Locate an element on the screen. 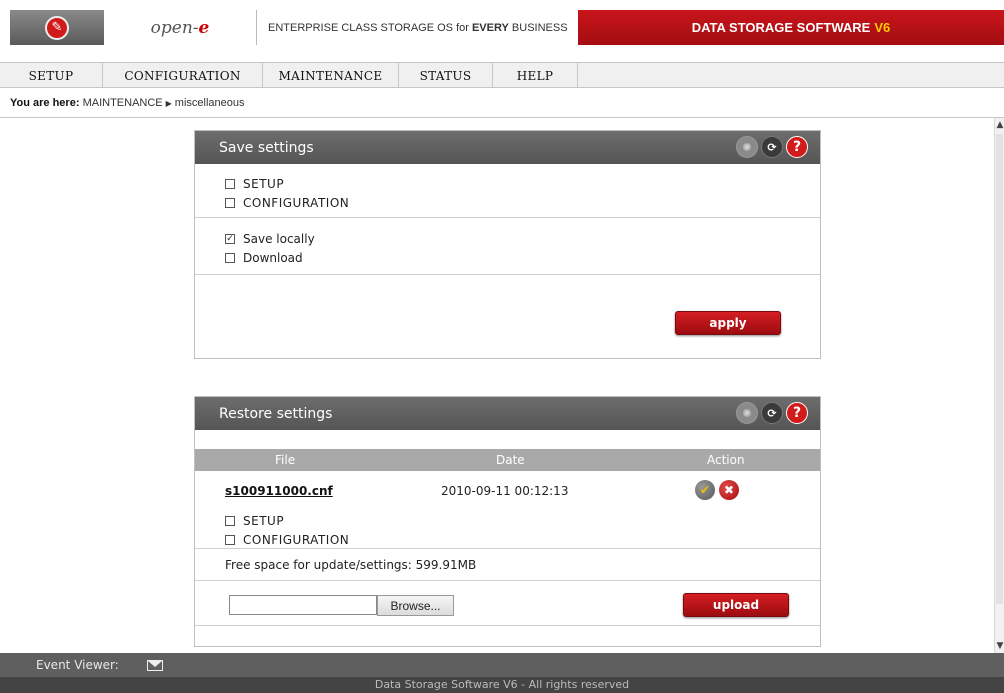  checkbox-save-locally: ✓ Save locally is located at coordinates (522, 238).